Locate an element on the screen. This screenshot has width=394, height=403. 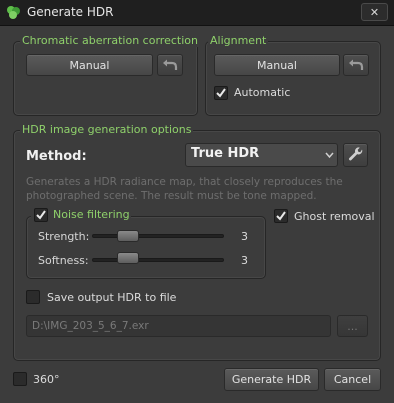
noise-filtering-group is located at coordinates (146, 247).